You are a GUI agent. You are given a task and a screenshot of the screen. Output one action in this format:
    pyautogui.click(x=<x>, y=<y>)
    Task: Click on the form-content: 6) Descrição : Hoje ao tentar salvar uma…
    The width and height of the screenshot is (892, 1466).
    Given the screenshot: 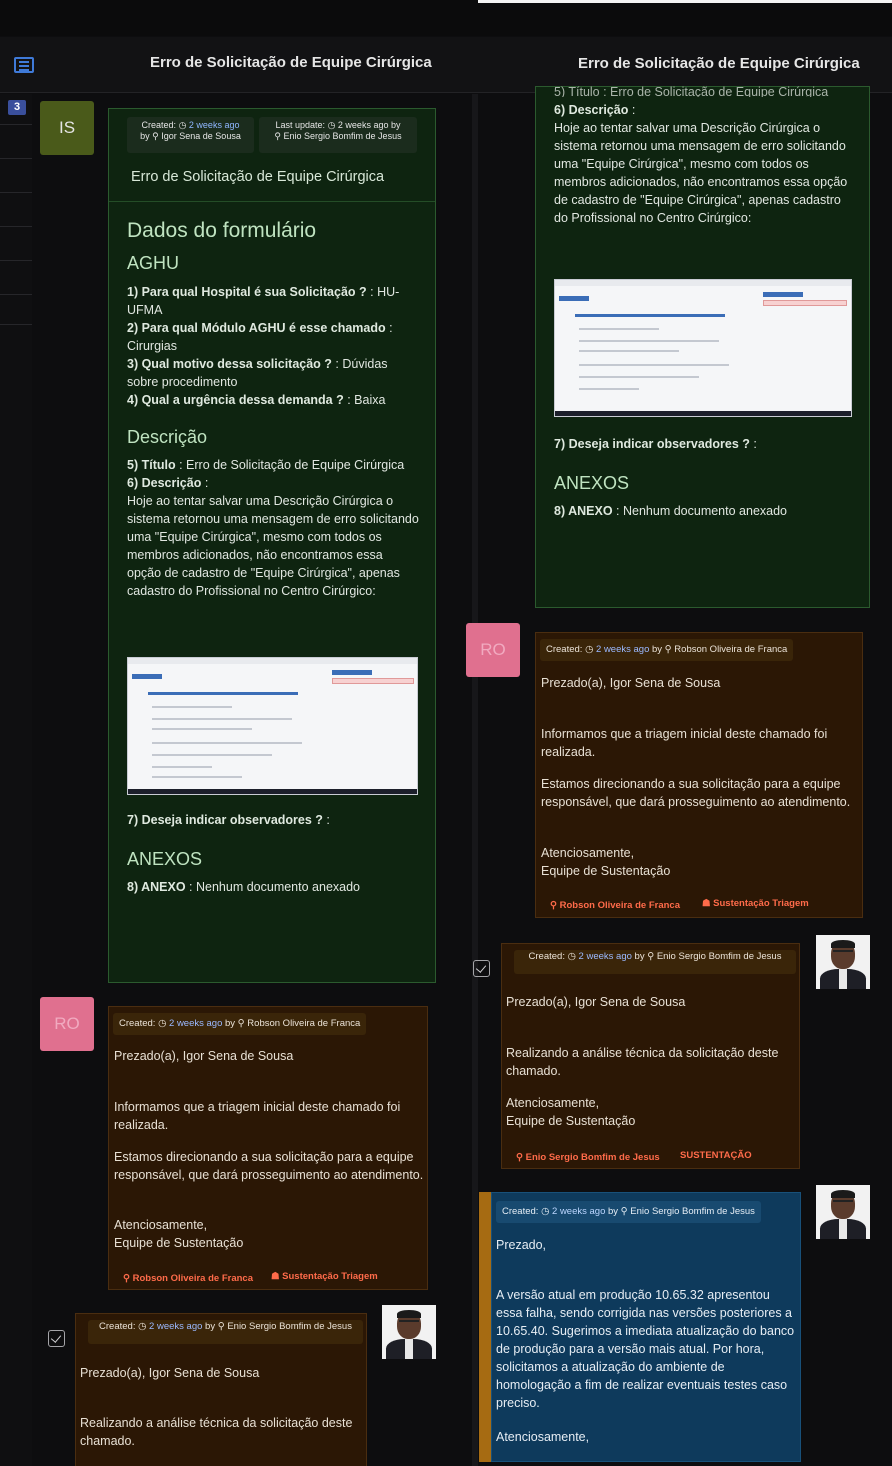 What is the action you would take?
    pyautogui.click(x=704, y=164)
    